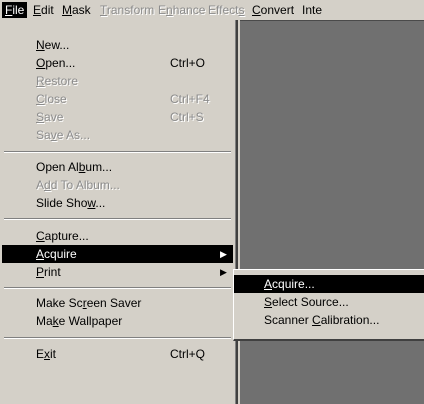  I want to click on menu-item-acquire: Acquire ▶, so click(117, 254).